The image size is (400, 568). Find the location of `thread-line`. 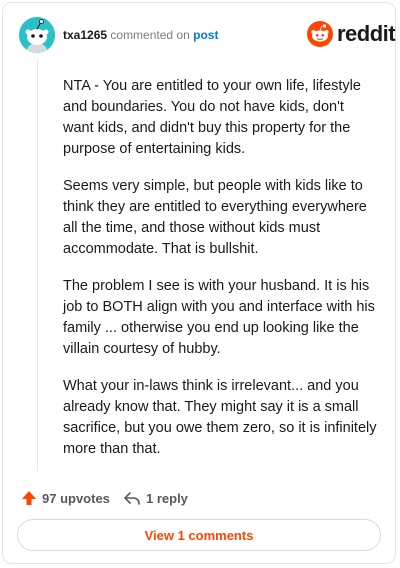

thread-line is located at coordinates (37, 265).